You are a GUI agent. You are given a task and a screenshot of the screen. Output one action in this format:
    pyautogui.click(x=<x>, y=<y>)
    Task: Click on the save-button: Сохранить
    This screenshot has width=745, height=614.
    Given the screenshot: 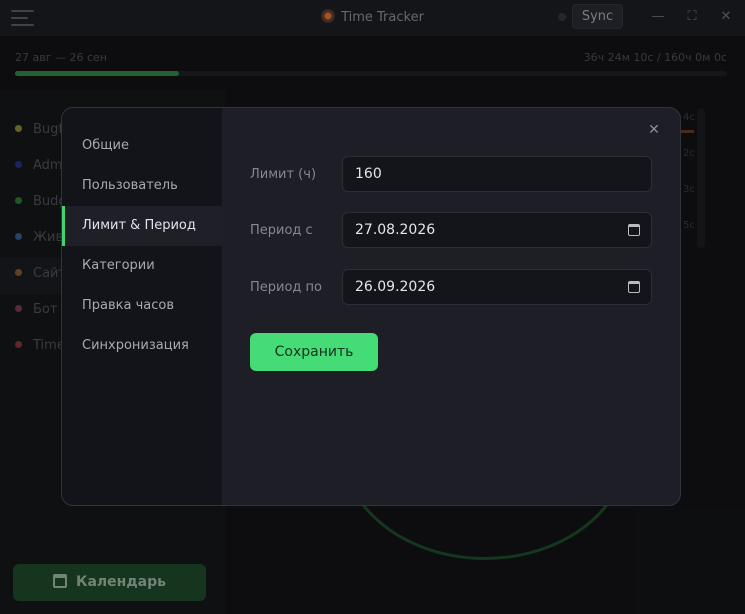 What is the action you would take?
    pyautogui.click(x=314, y=352)
    